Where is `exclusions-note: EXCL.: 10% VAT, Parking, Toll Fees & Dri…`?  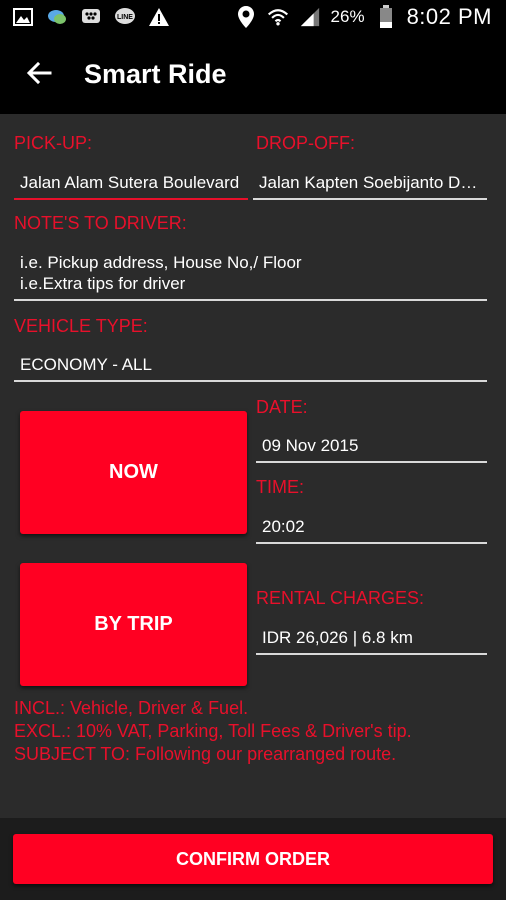 exclusions-note: EXCL.: 10% VAT, Parking, Toll Fees & Dri… is located at coordinates (213, 731).